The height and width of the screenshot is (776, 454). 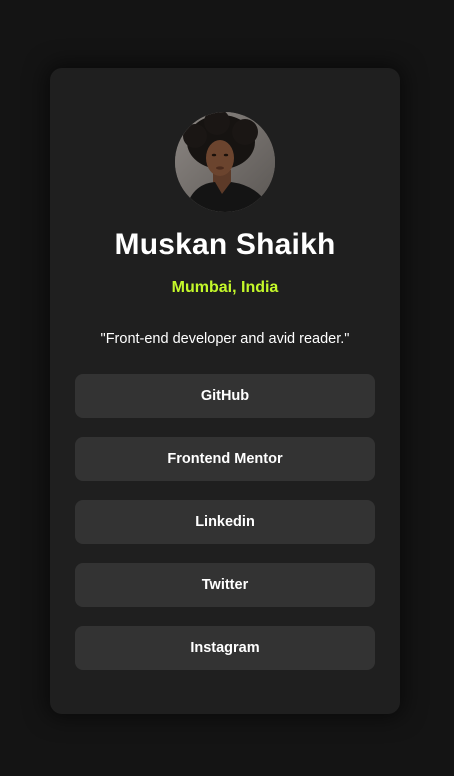 I want to click on frontend-mentor-link-button: Frontend Mentor, so click(x=225, y=459).